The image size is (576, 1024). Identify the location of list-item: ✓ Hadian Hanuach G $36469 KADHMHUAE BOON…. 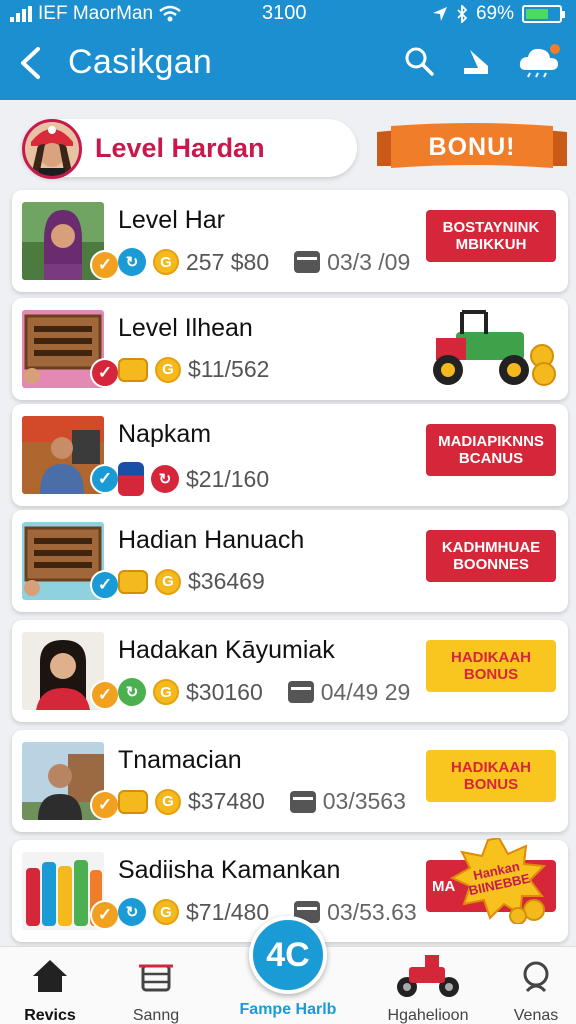
(290, 561).